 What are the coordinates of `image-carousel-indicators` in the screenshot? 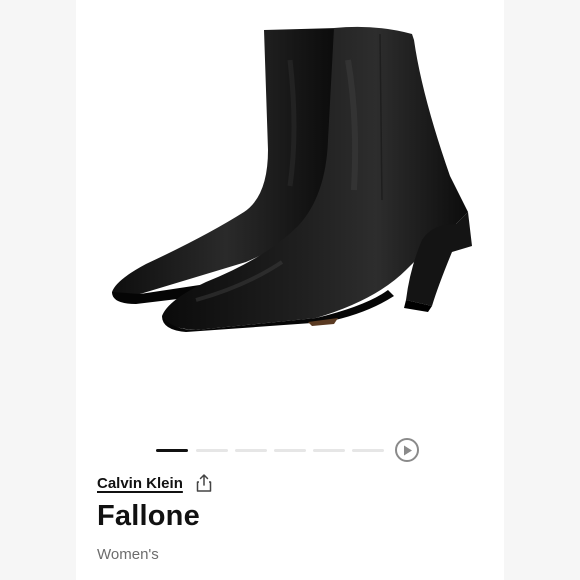 It's located at (290, 451).